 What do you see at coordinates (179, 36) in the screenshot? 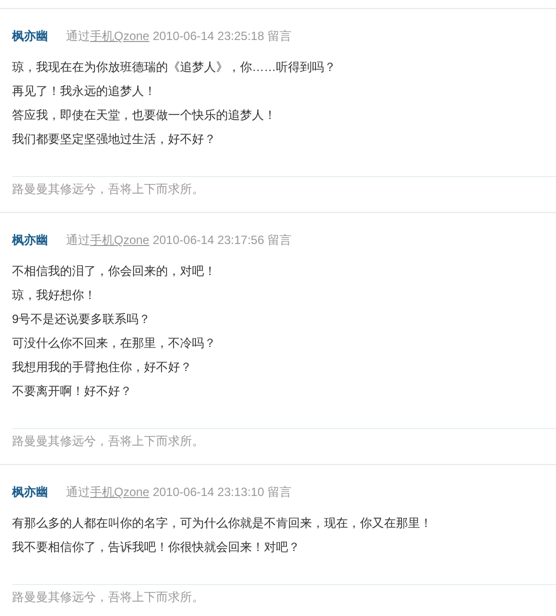
I see `post-meta: 通过手机Qzone 2010-06-14 23:25:18 留言` at bounding box center [179, 36].